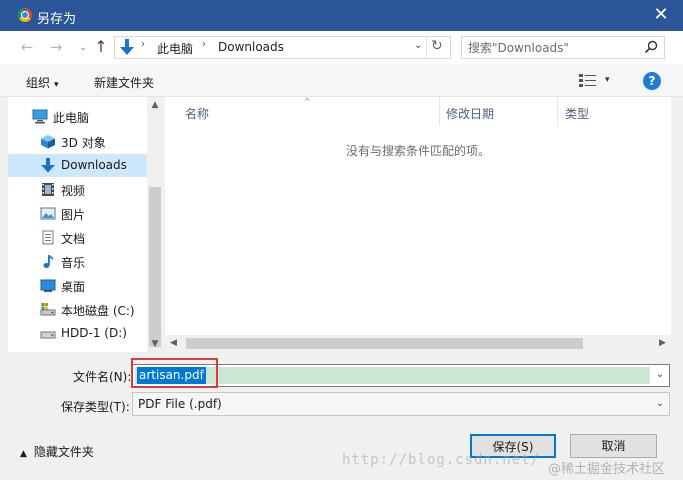 The height and width of the screenshot is (480, 683). I want to click on sort-indicator-icon: ^, so click(307, 101).